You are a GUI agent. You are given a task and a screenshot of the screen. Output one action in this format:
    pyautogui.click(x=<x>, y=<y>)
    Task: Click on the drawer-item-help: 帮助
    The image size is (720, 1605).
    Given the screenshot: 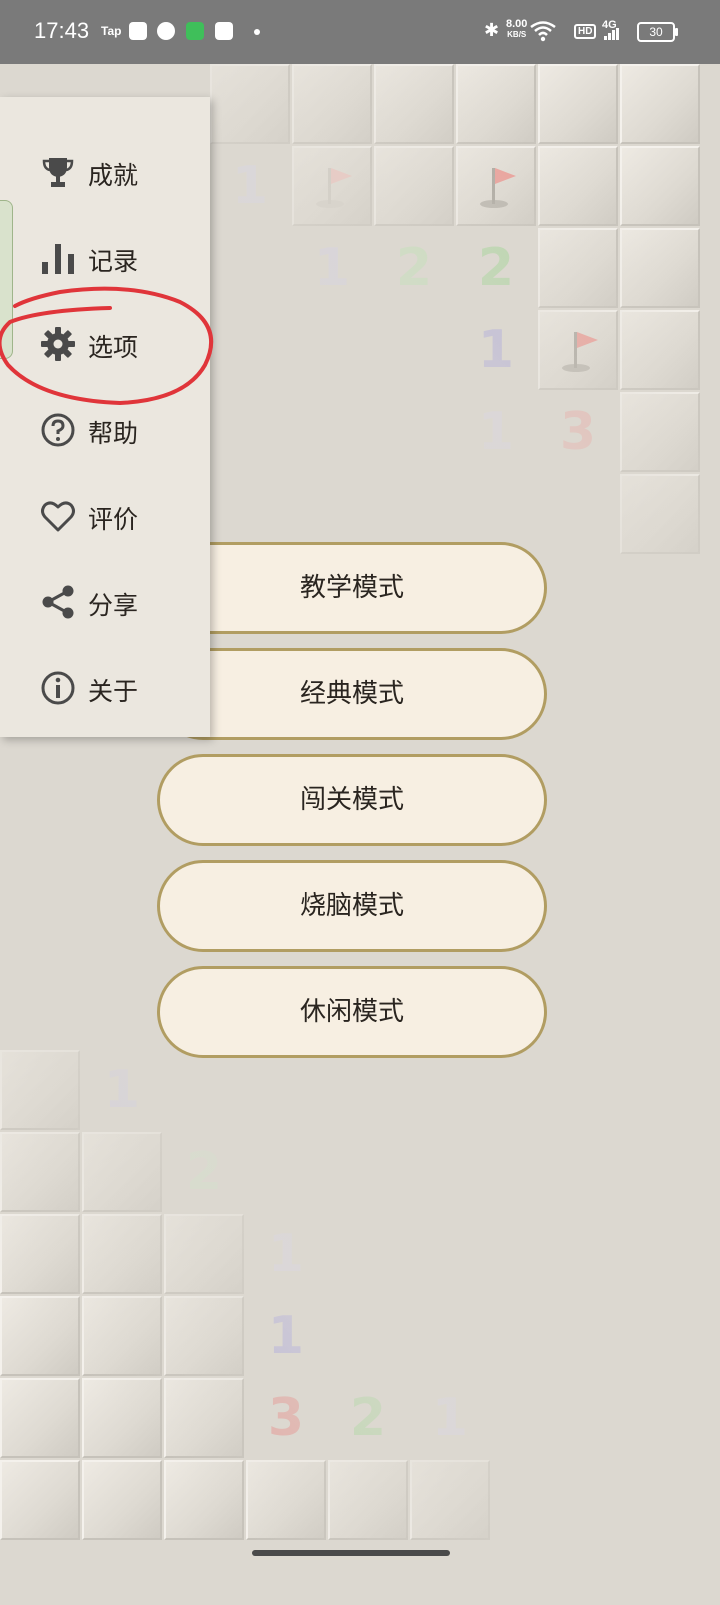 What is the action you would take?
    pyautogui.click(x=105, y=430)
    